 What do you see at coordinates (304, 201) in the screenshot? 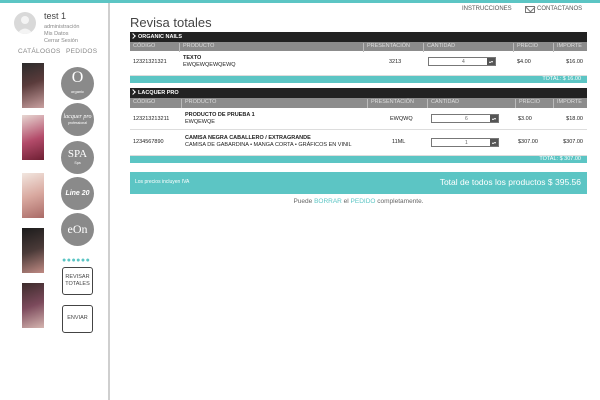
I see `msg-pre: Puede` at bounding box center [304, 201].